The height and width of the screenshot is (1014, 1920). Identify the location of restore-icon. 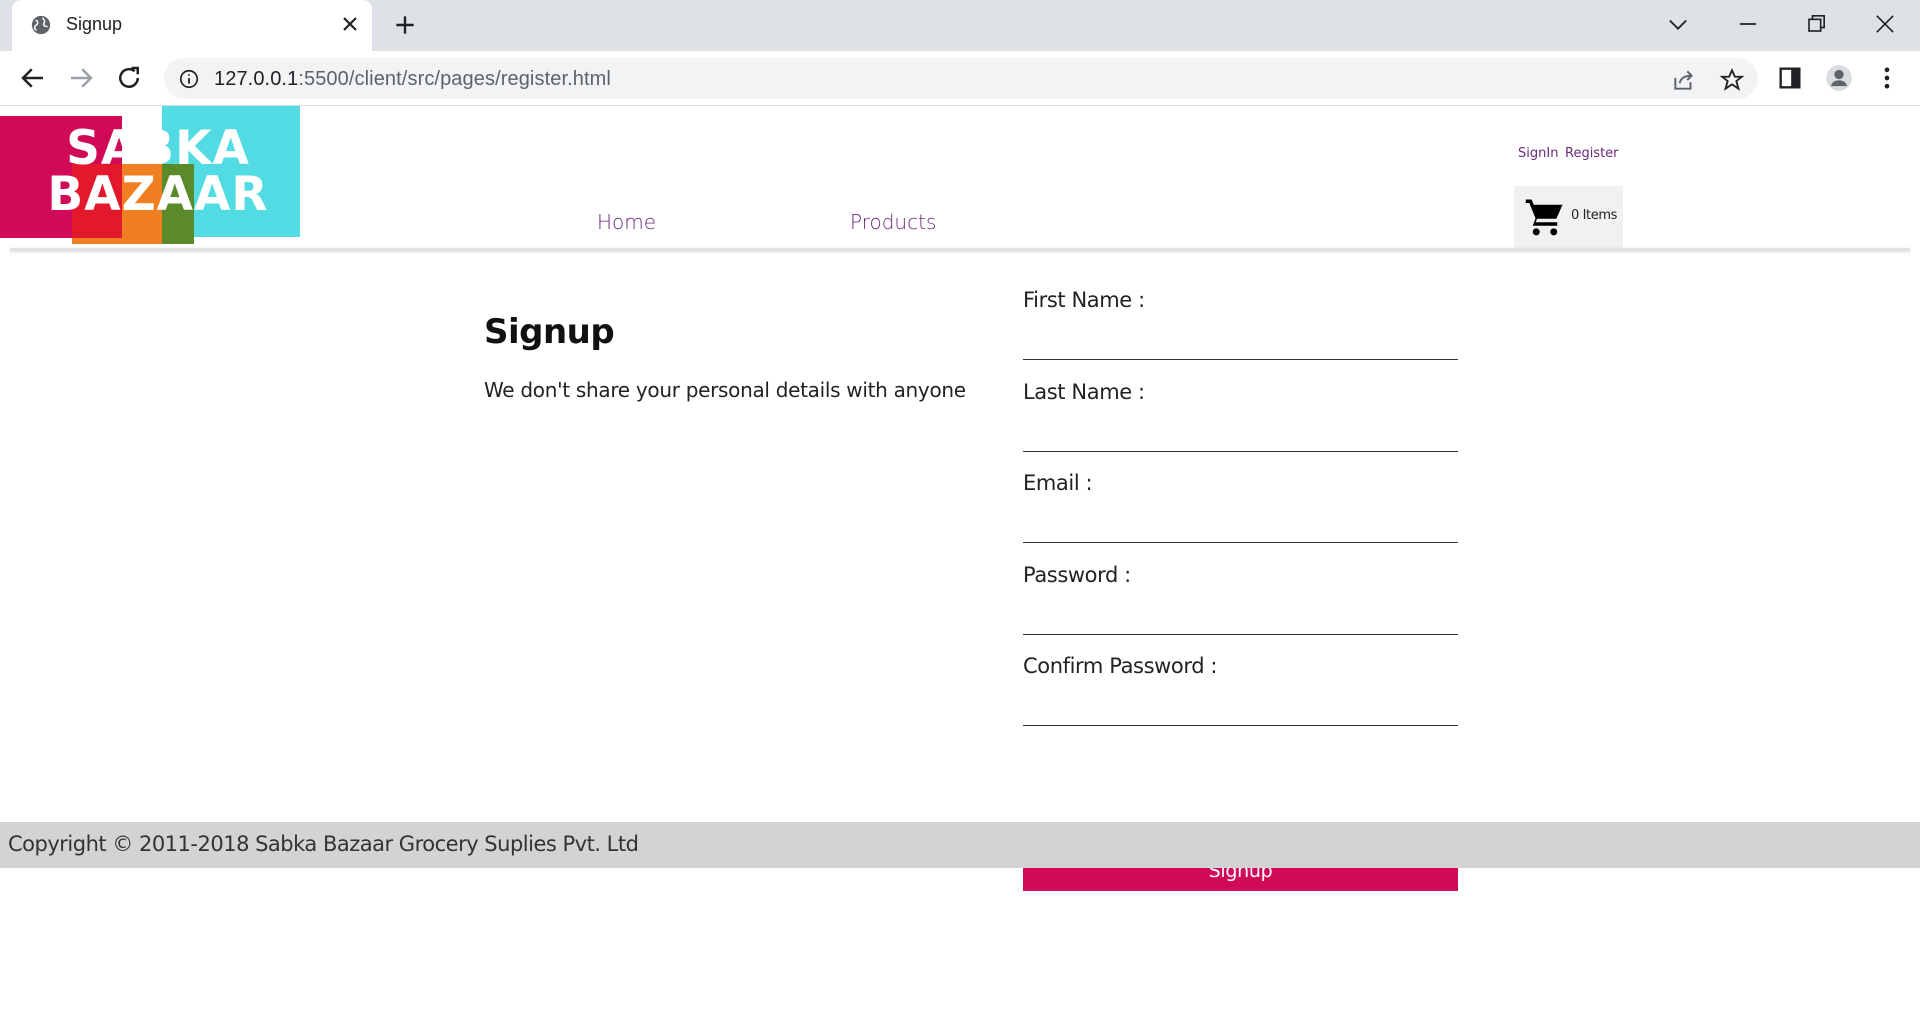
(1816, 24).